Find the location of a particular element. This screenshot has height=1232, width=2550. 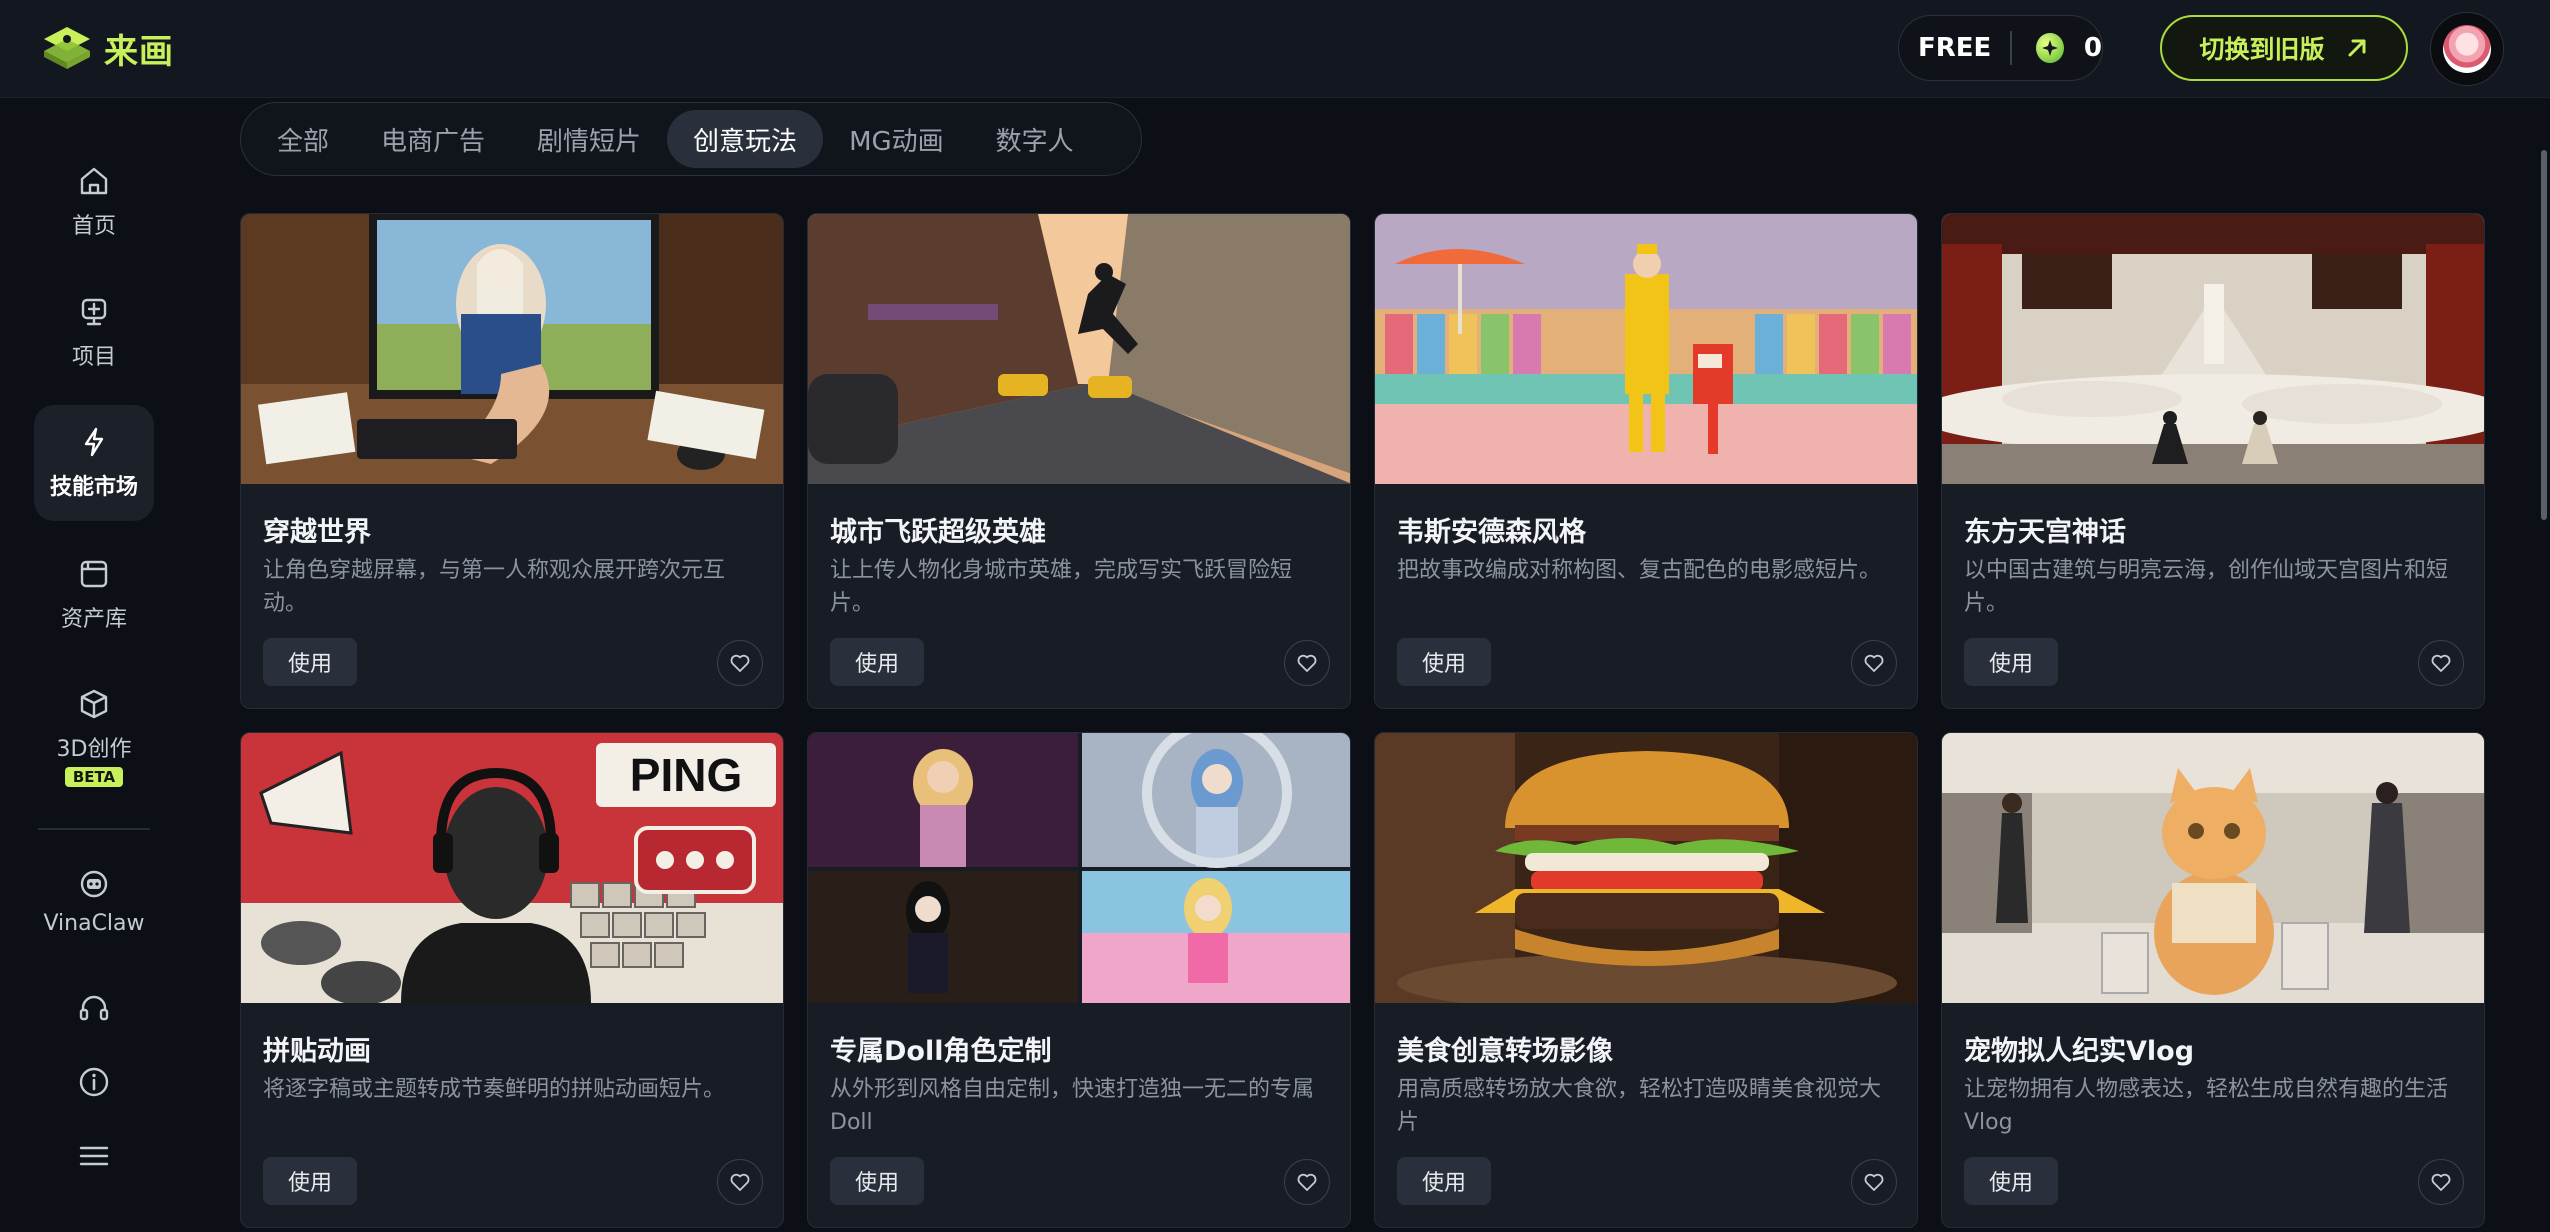

sidebar-item-vinaclaw: VinaClaw is located at coordinates (94, 901).